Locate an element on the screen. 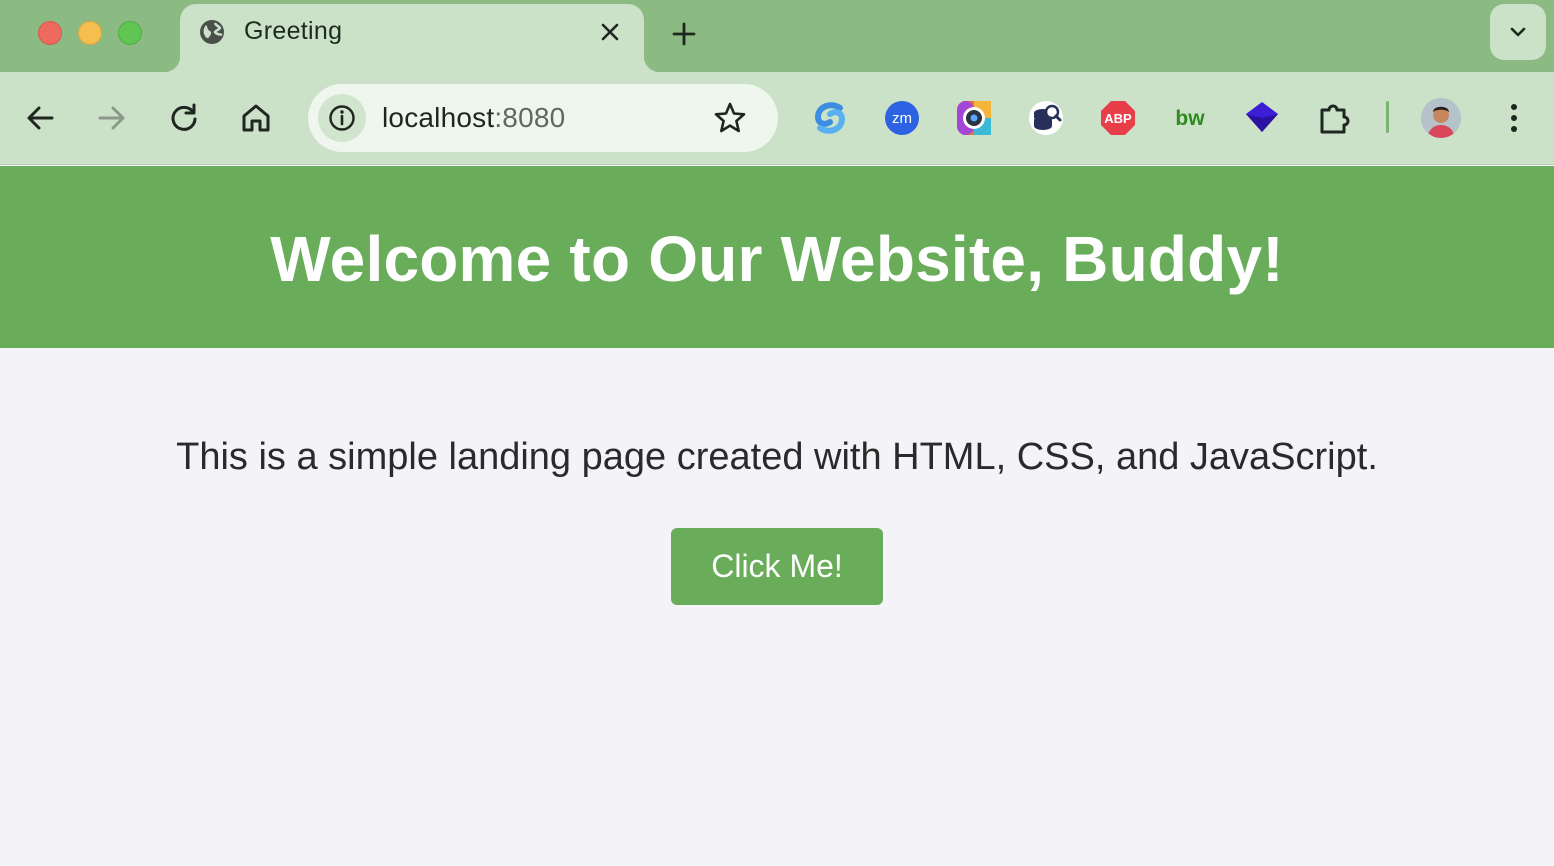 This screenshot has height=866, width=1554. back-arrow-icon is located at coordinates (40, 118).